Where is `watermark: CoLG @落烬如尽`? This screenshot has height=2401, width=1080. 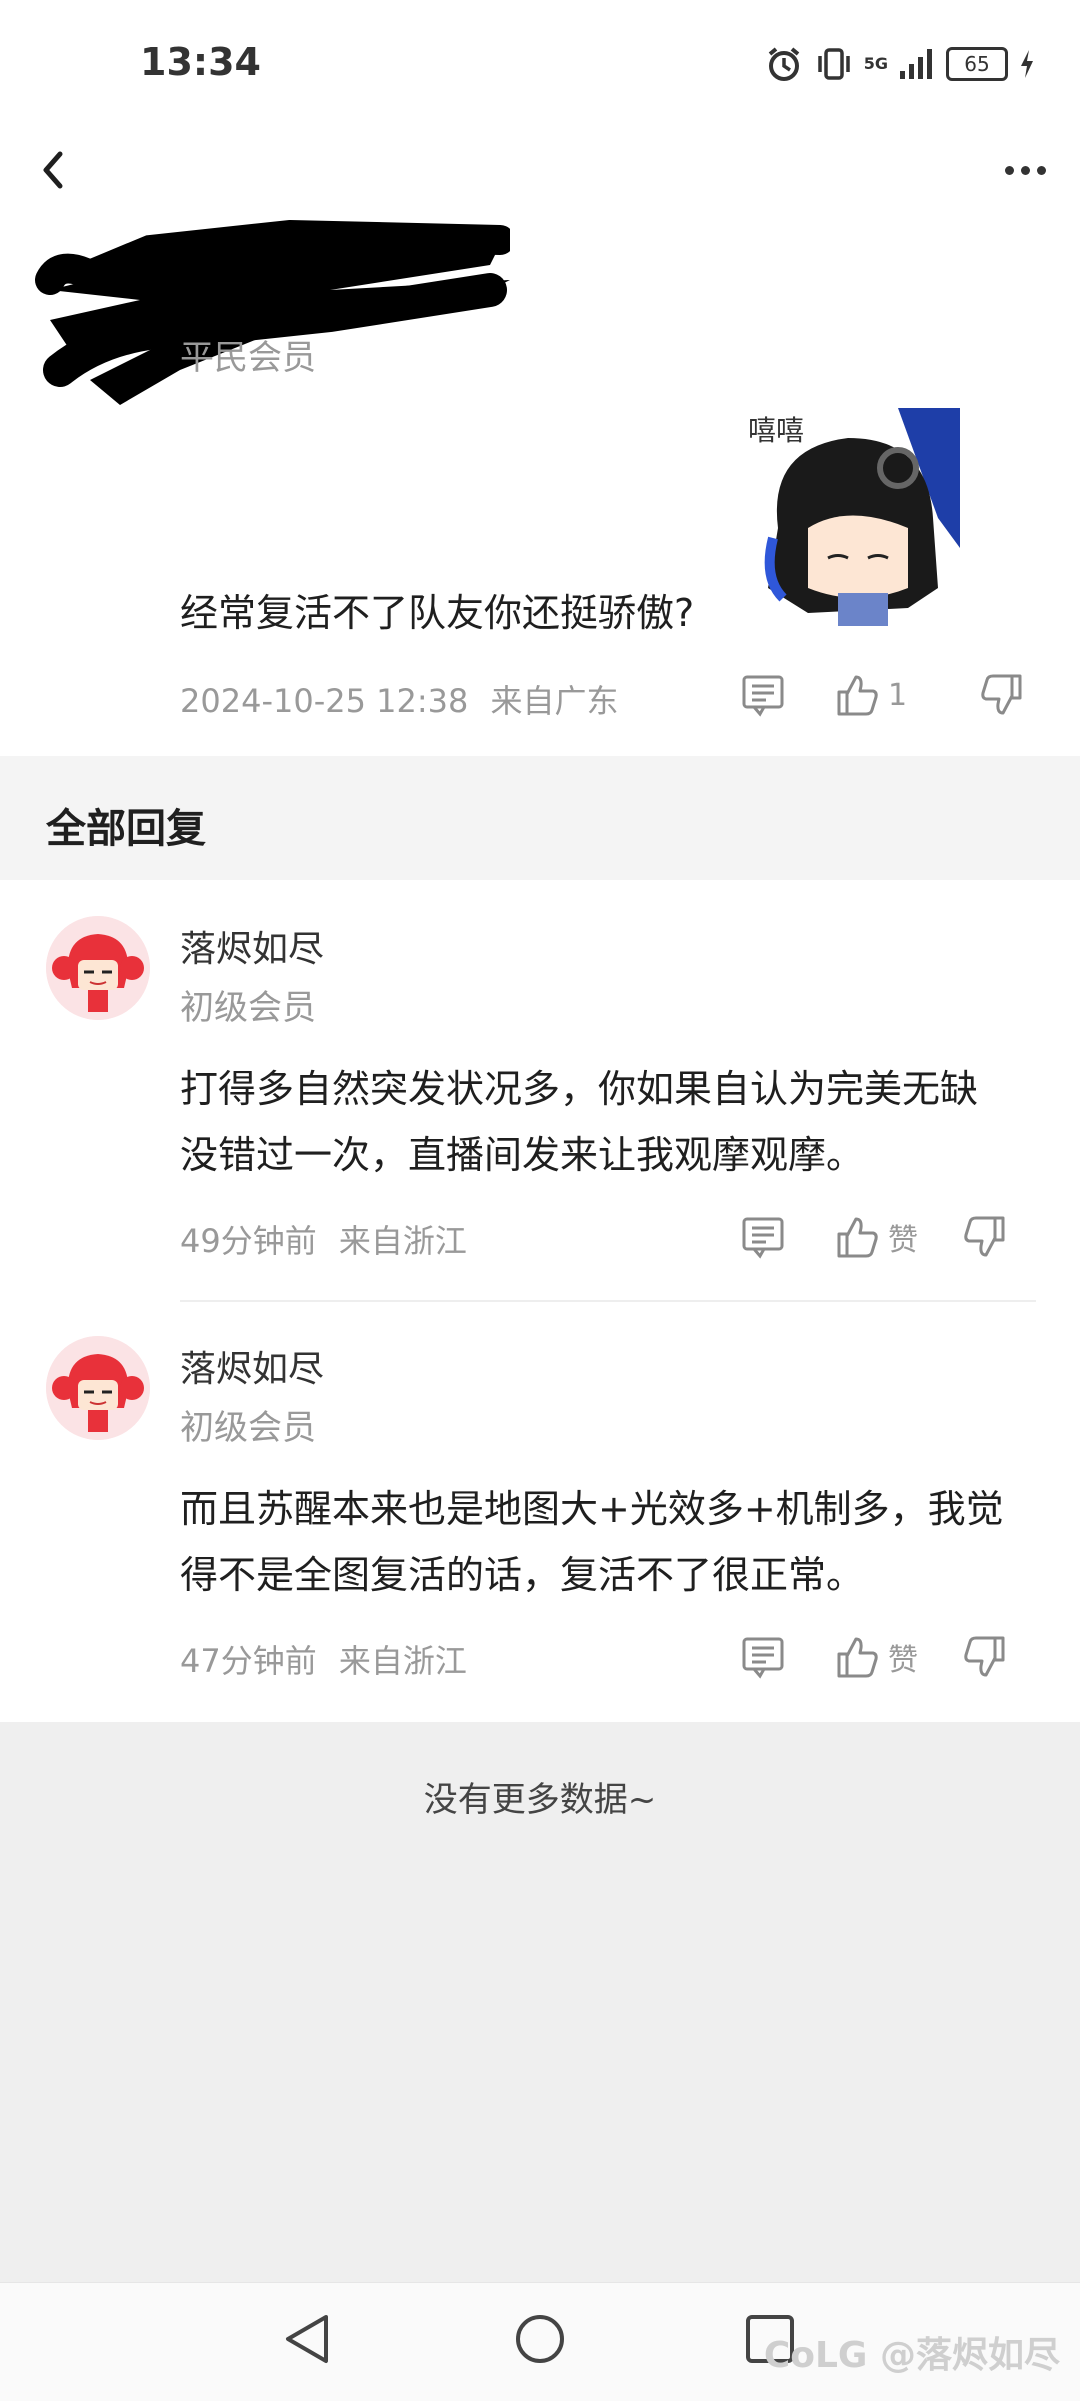 watermark: CoLG @落烬如尽 is located at coordinates (911, 2355).